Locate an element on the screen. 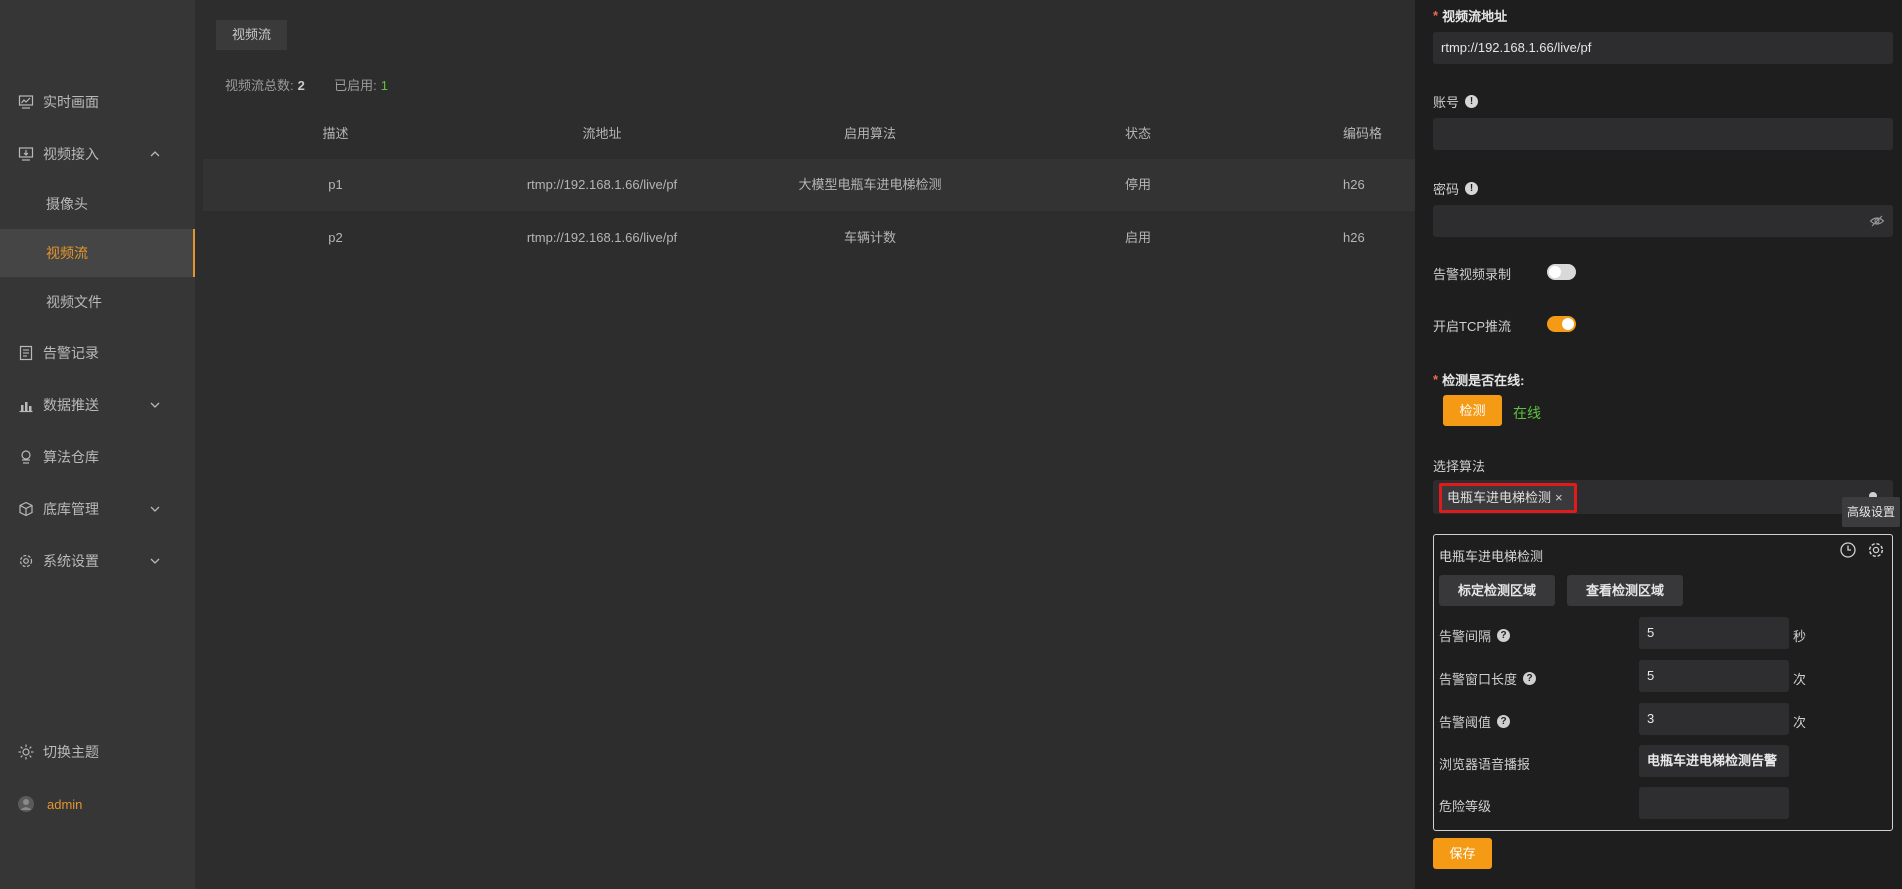 The image size is (1902, 889). eye-off-icon is located at coordinates (1877, 223).